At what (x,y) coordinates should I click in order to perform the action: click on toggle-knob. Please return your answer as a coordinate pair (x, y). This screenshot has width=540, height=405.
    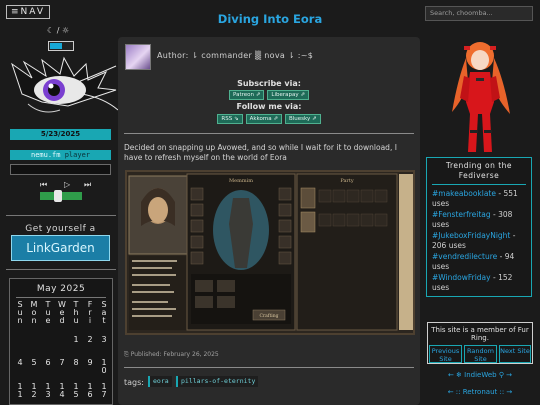
    Looking at the image, I should click on (56, 46).